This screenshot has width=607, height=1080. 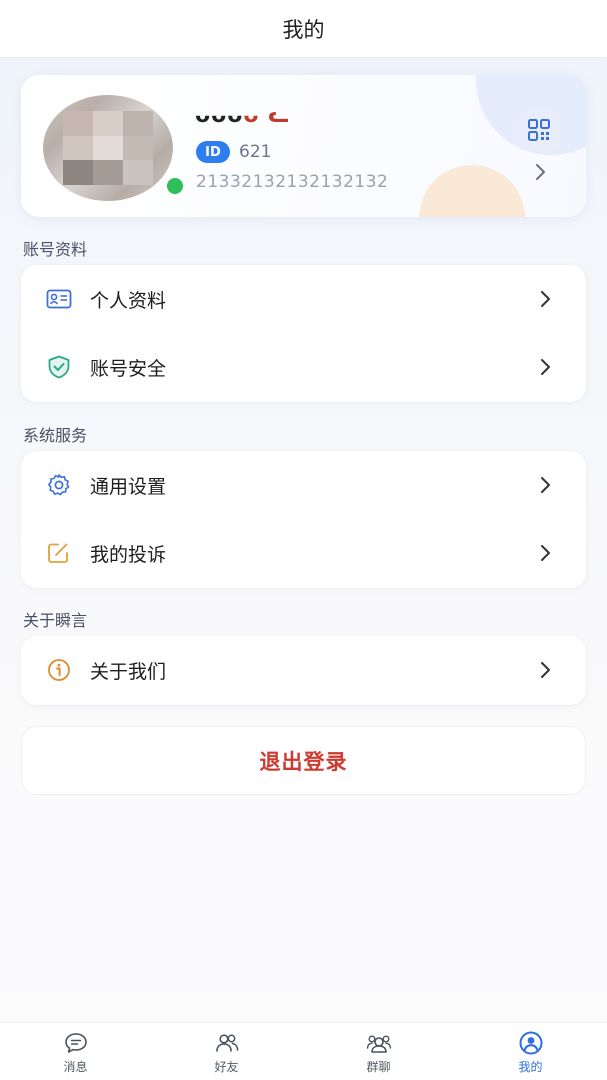 I want to click on nickname-tail: ᴗ ᓚ, so click(x=266, y=115).